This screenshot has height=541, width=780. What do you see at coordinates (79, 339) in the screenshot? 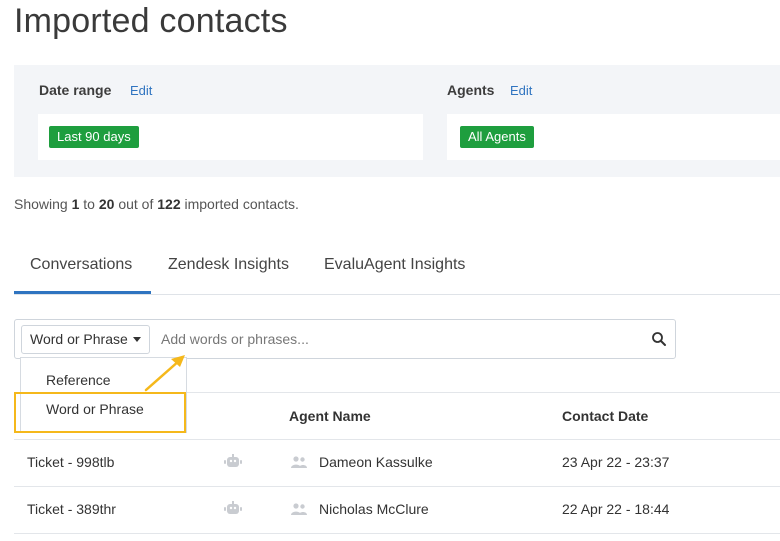
I see `search-type-label: Word or Phrase` at bounding box center [79, 339].